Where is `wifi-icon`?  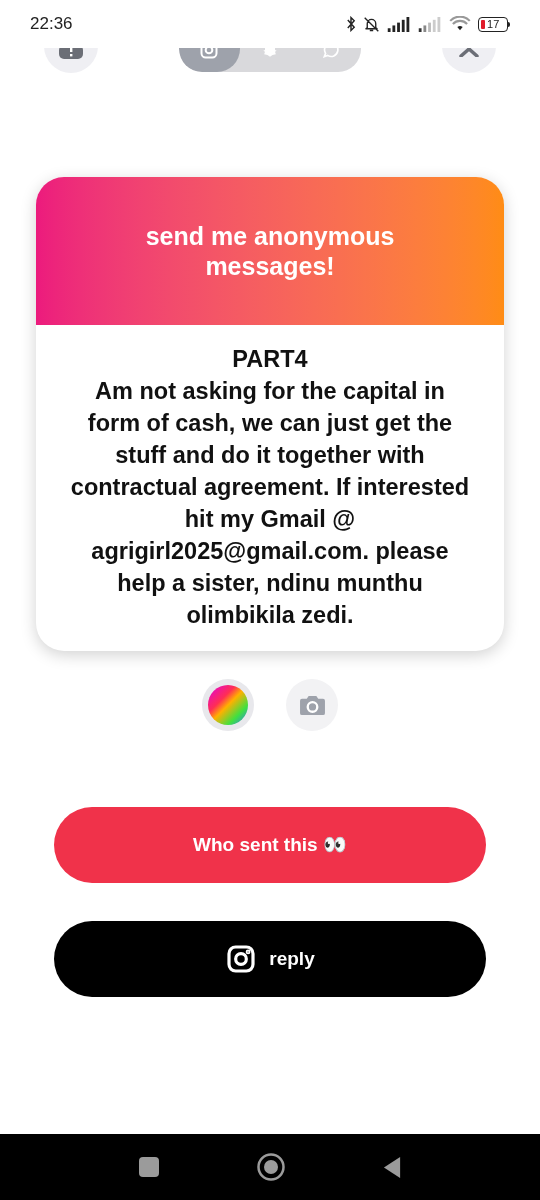 wifi-icon is located at coordinates (460, 24).